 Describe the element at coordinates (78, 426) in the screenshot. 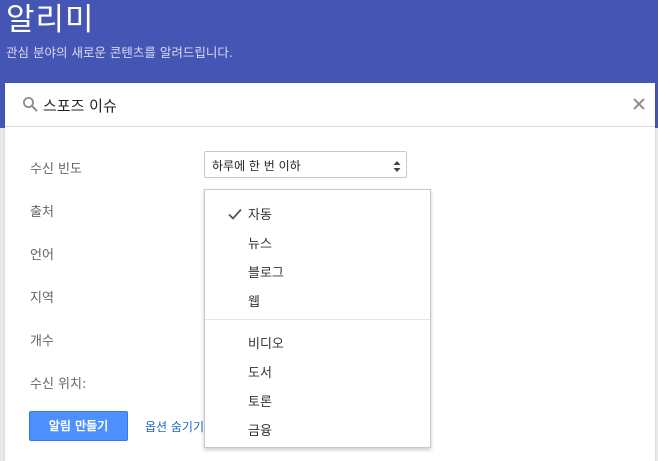

I see `create-alert-button: 알림 만들기` at that location.